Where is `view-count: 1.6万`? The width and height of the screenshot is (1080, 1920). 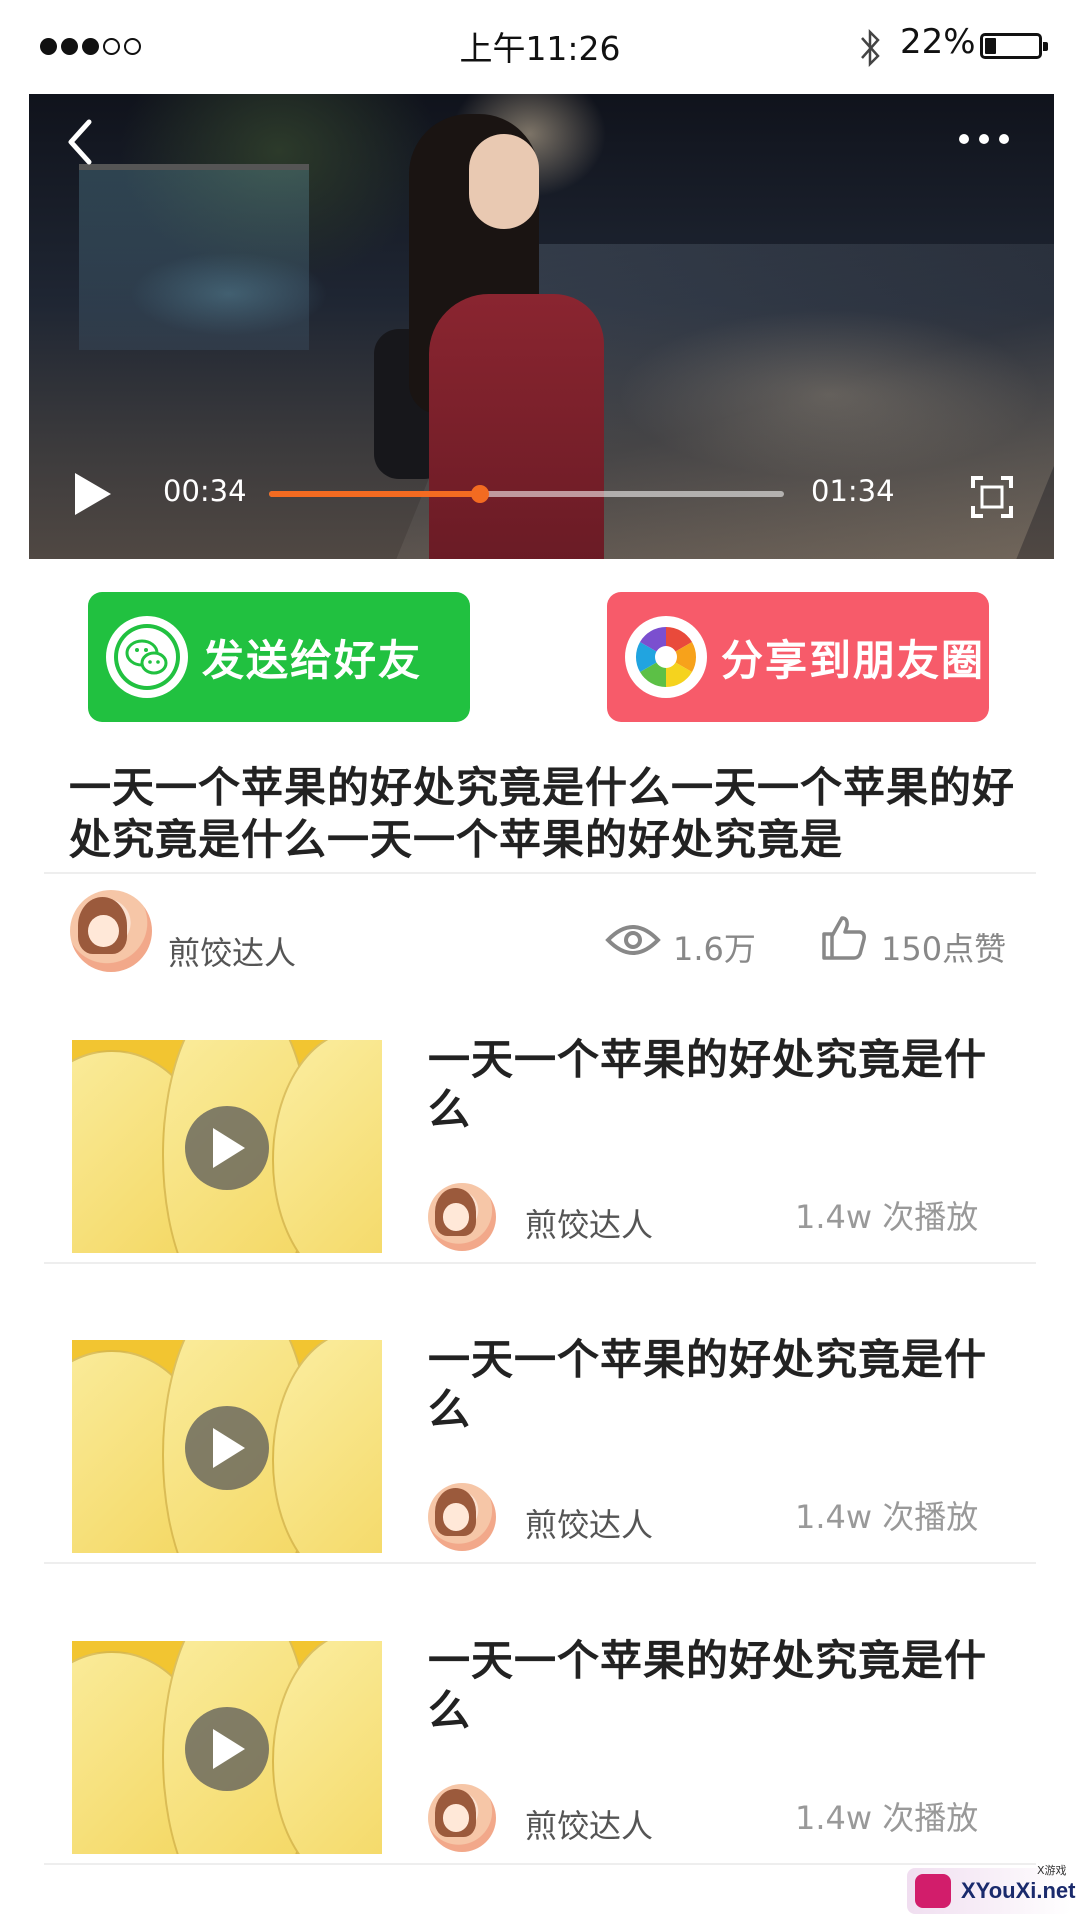
view-count: 1.6万 is located at coordinates (714, 949).